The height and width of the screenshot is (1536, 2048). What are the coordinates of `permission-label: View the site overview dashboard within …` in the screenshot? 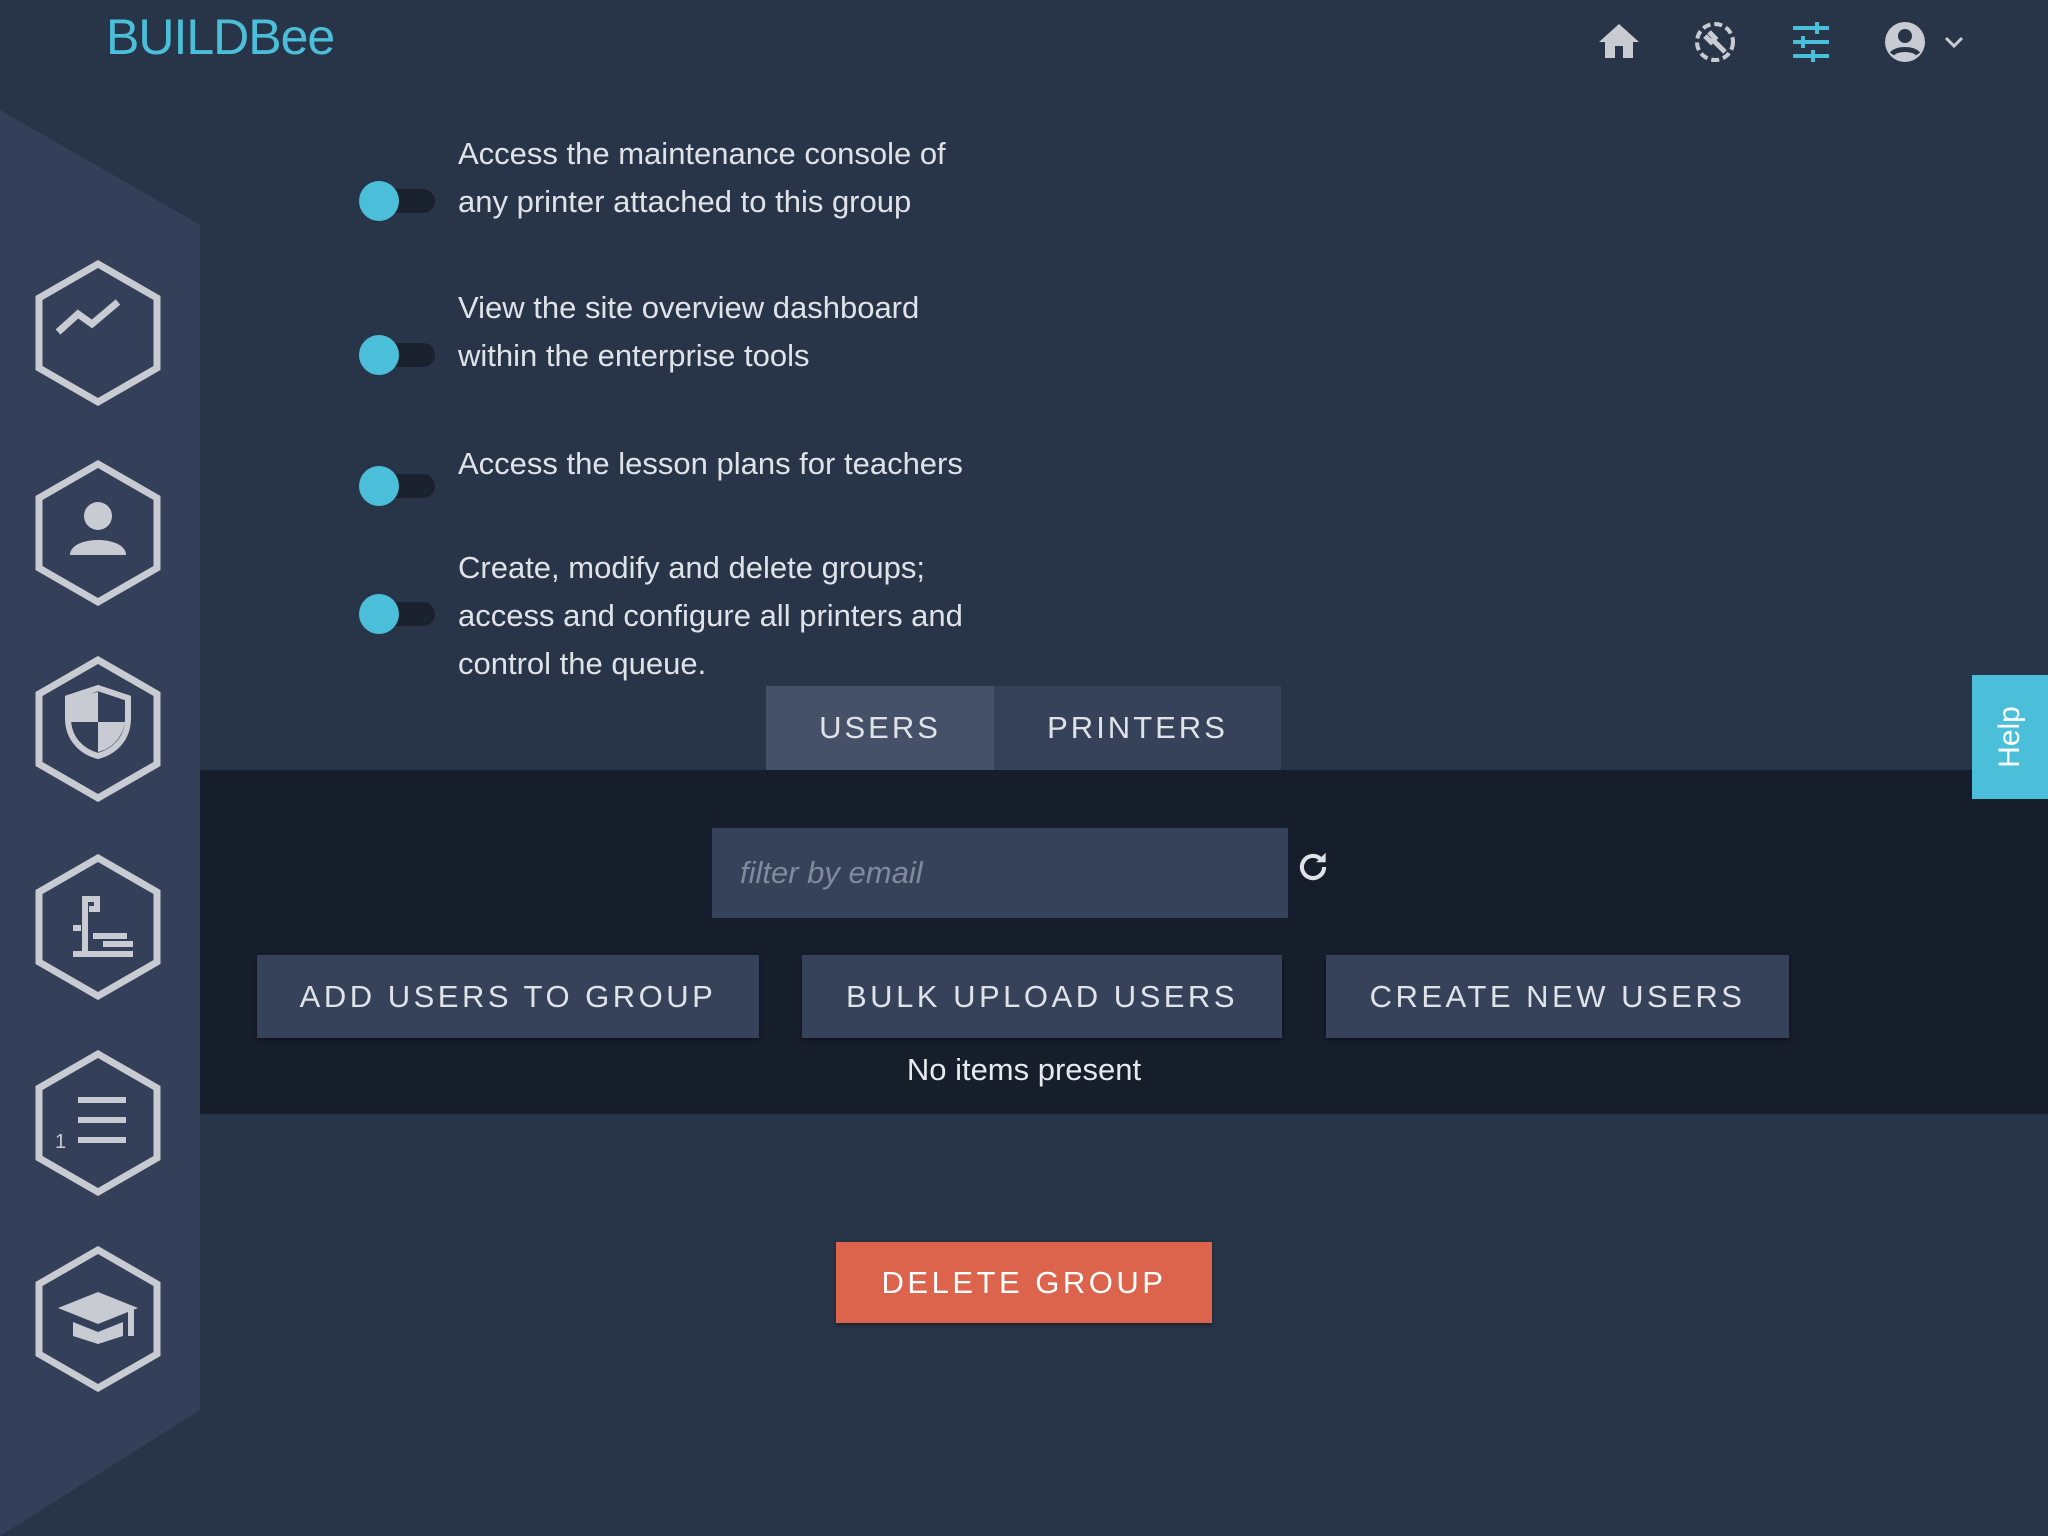 It's located at (689, 331).